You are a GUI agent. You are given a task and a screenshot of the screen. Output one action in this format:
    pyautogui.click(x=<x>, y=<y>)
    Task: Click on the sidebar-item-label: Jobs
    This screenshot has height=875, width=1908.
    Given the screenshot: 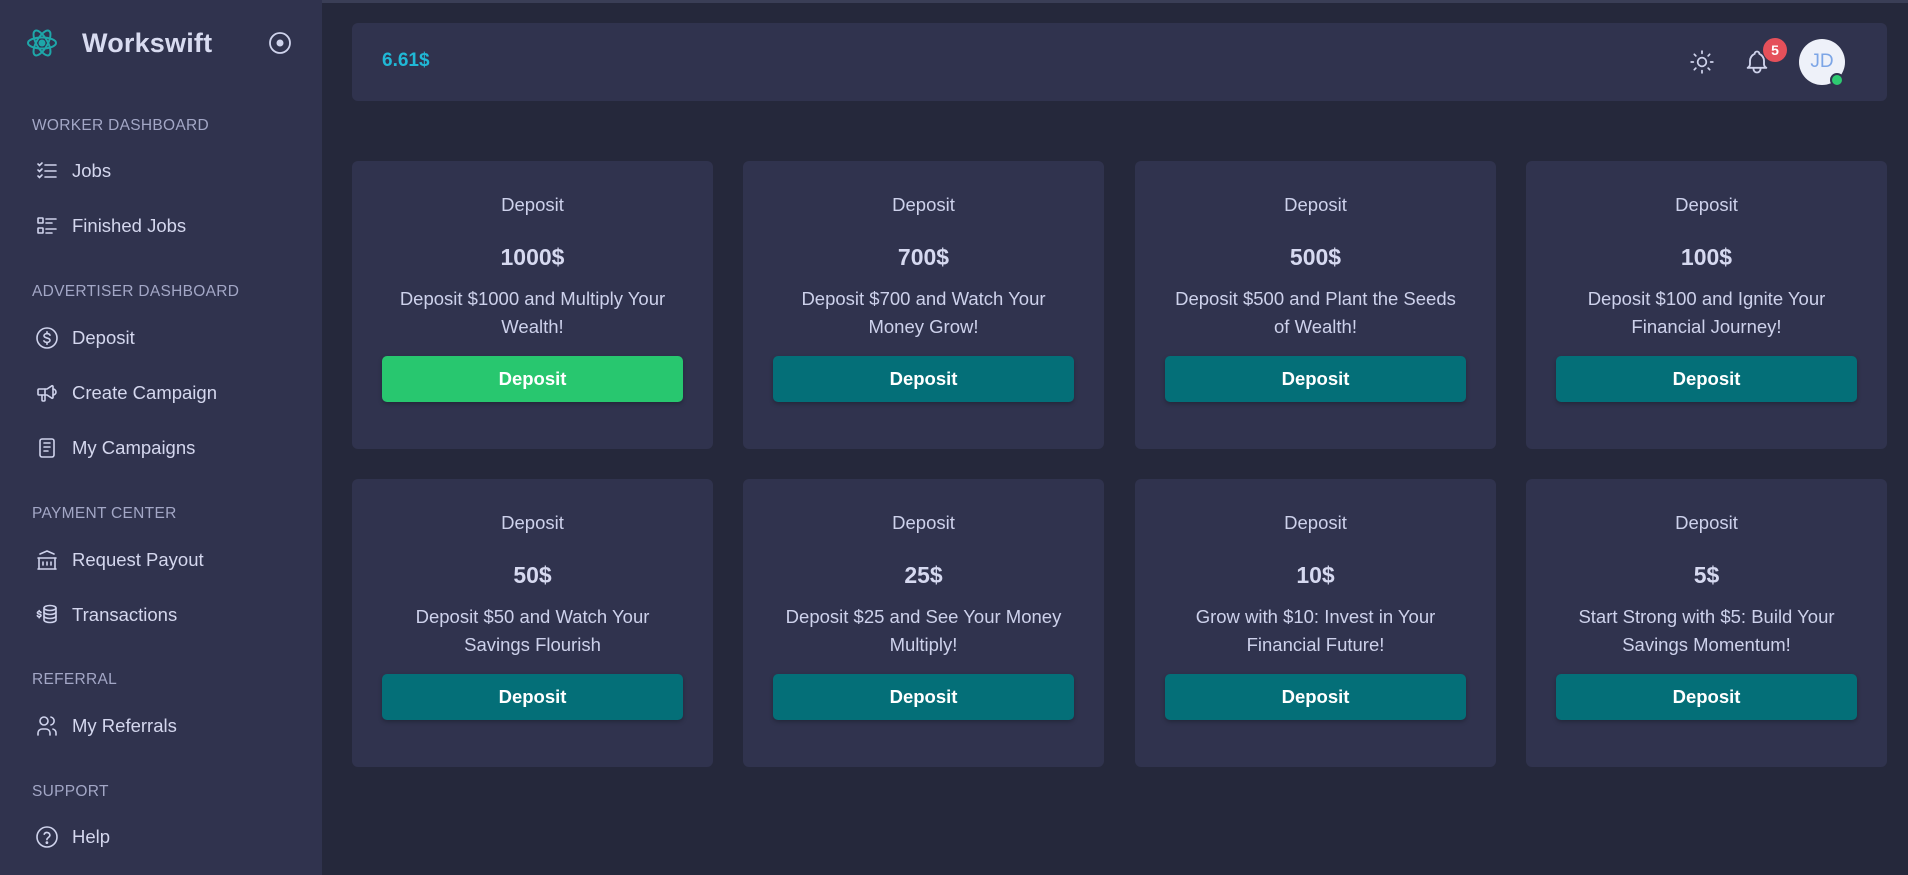 What is the action you would take?
    pyautogui.click(x=92, y=170)
    